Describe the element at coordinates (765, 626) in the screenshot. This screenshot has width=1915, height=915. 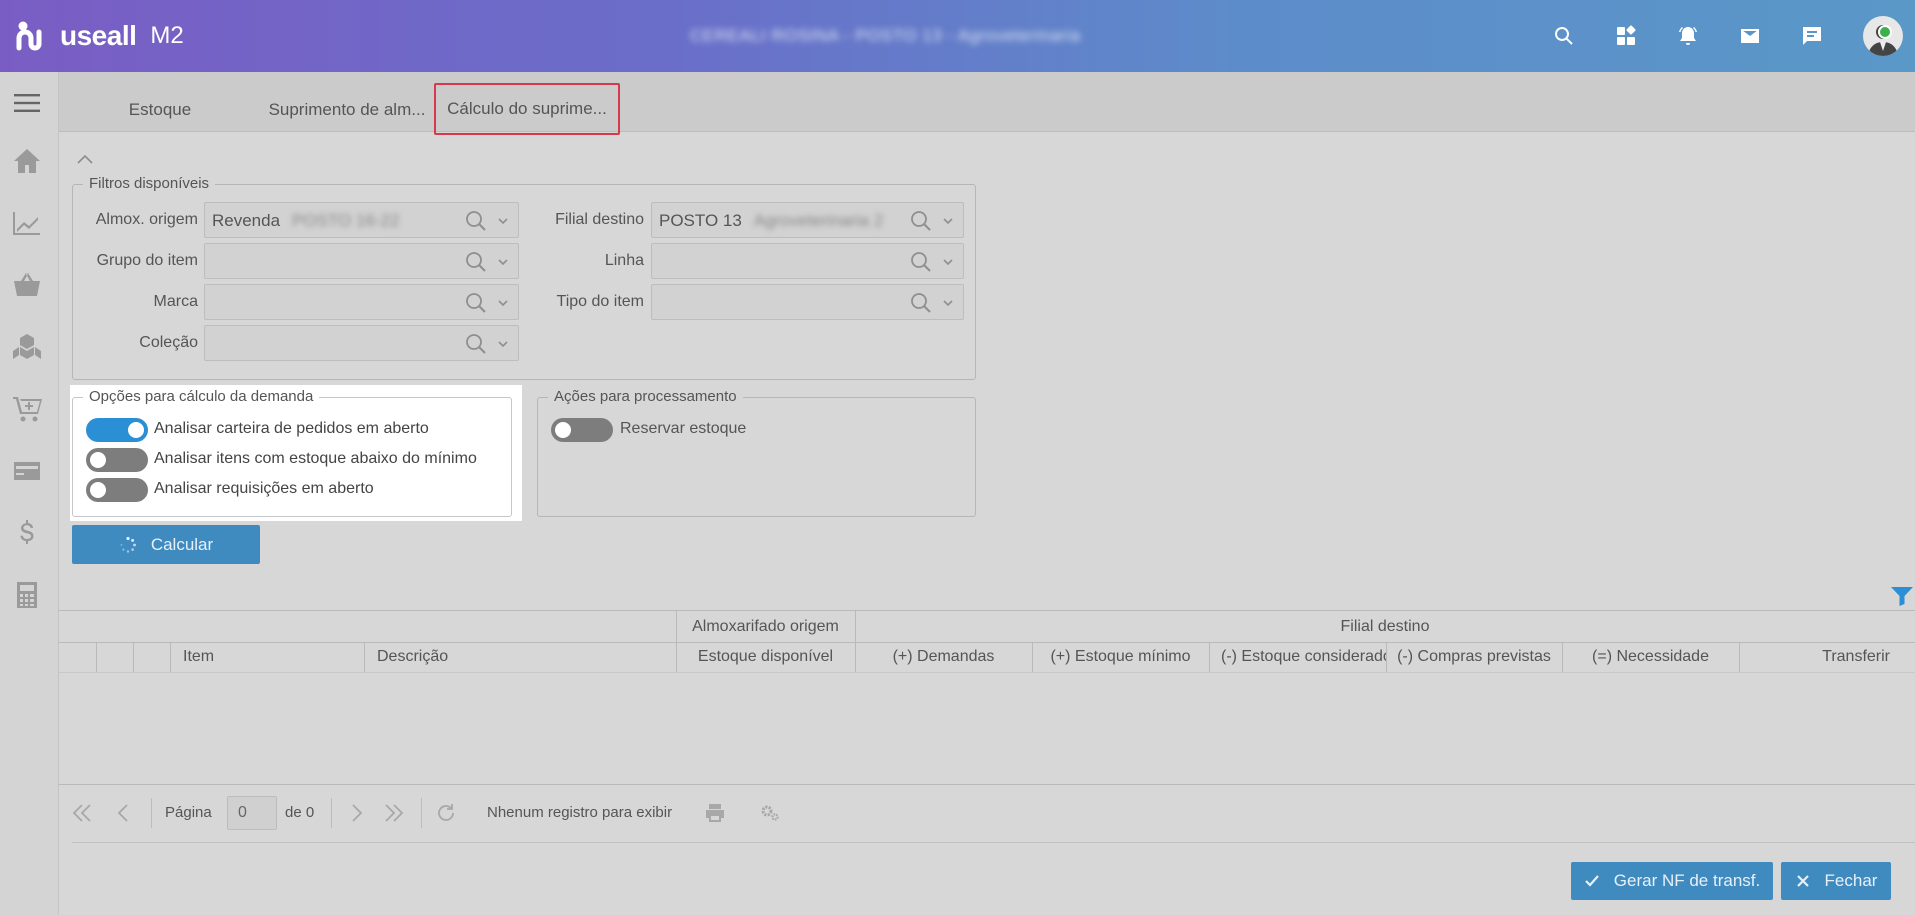
I see `group-header-almox: Almoxarifado origem` at that location.